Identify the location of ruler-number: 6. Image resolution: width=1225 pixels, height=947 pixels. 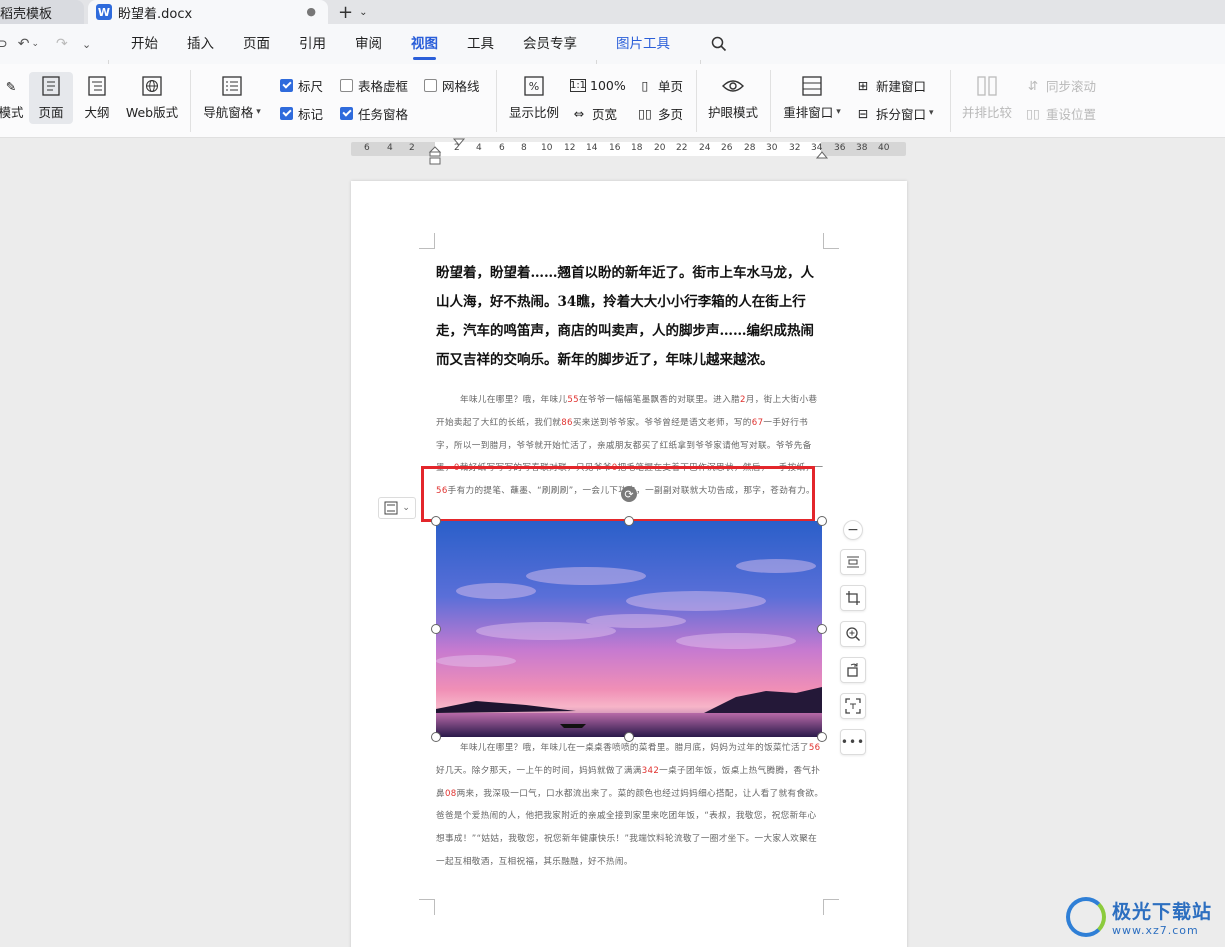
(502, 148).